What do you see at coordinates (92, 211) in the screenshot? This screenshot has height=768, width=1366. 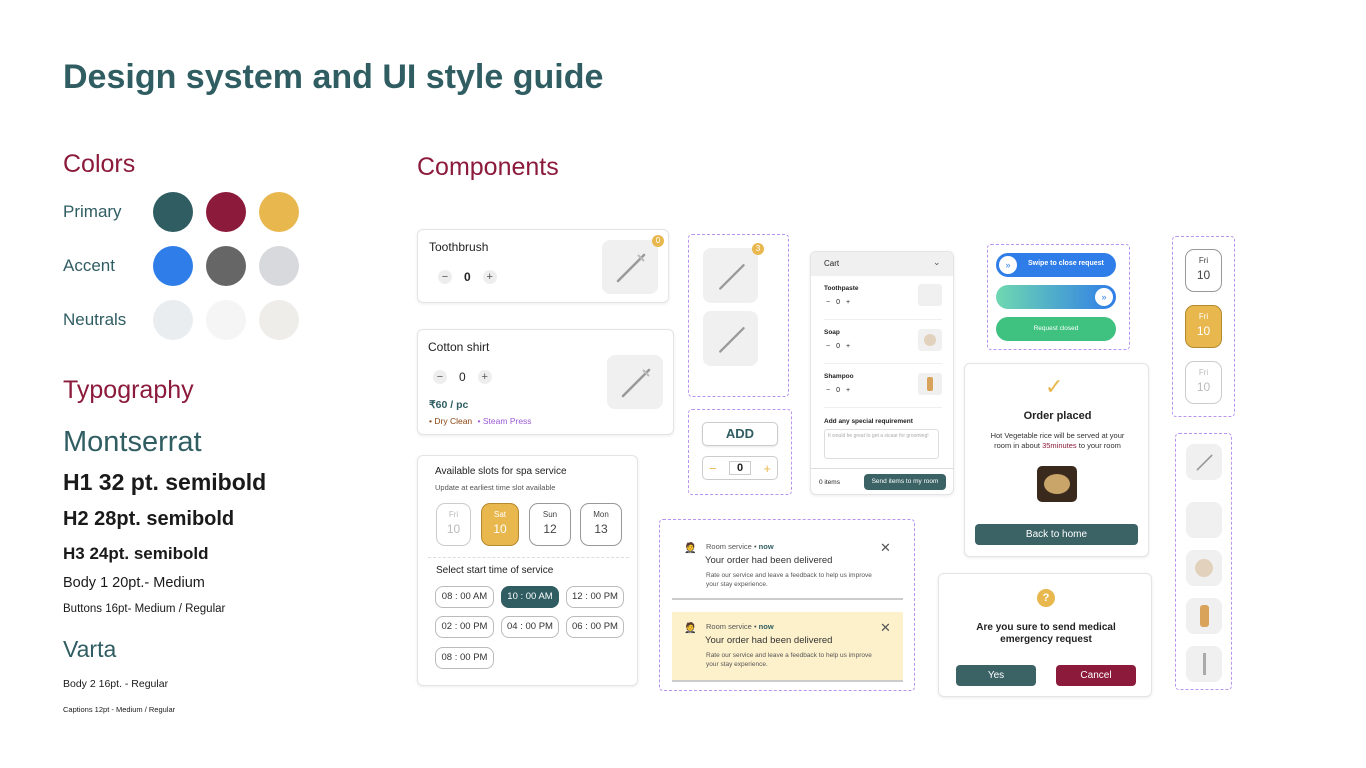 I see `primary-label: Primary` at bounding box center [92, 211].